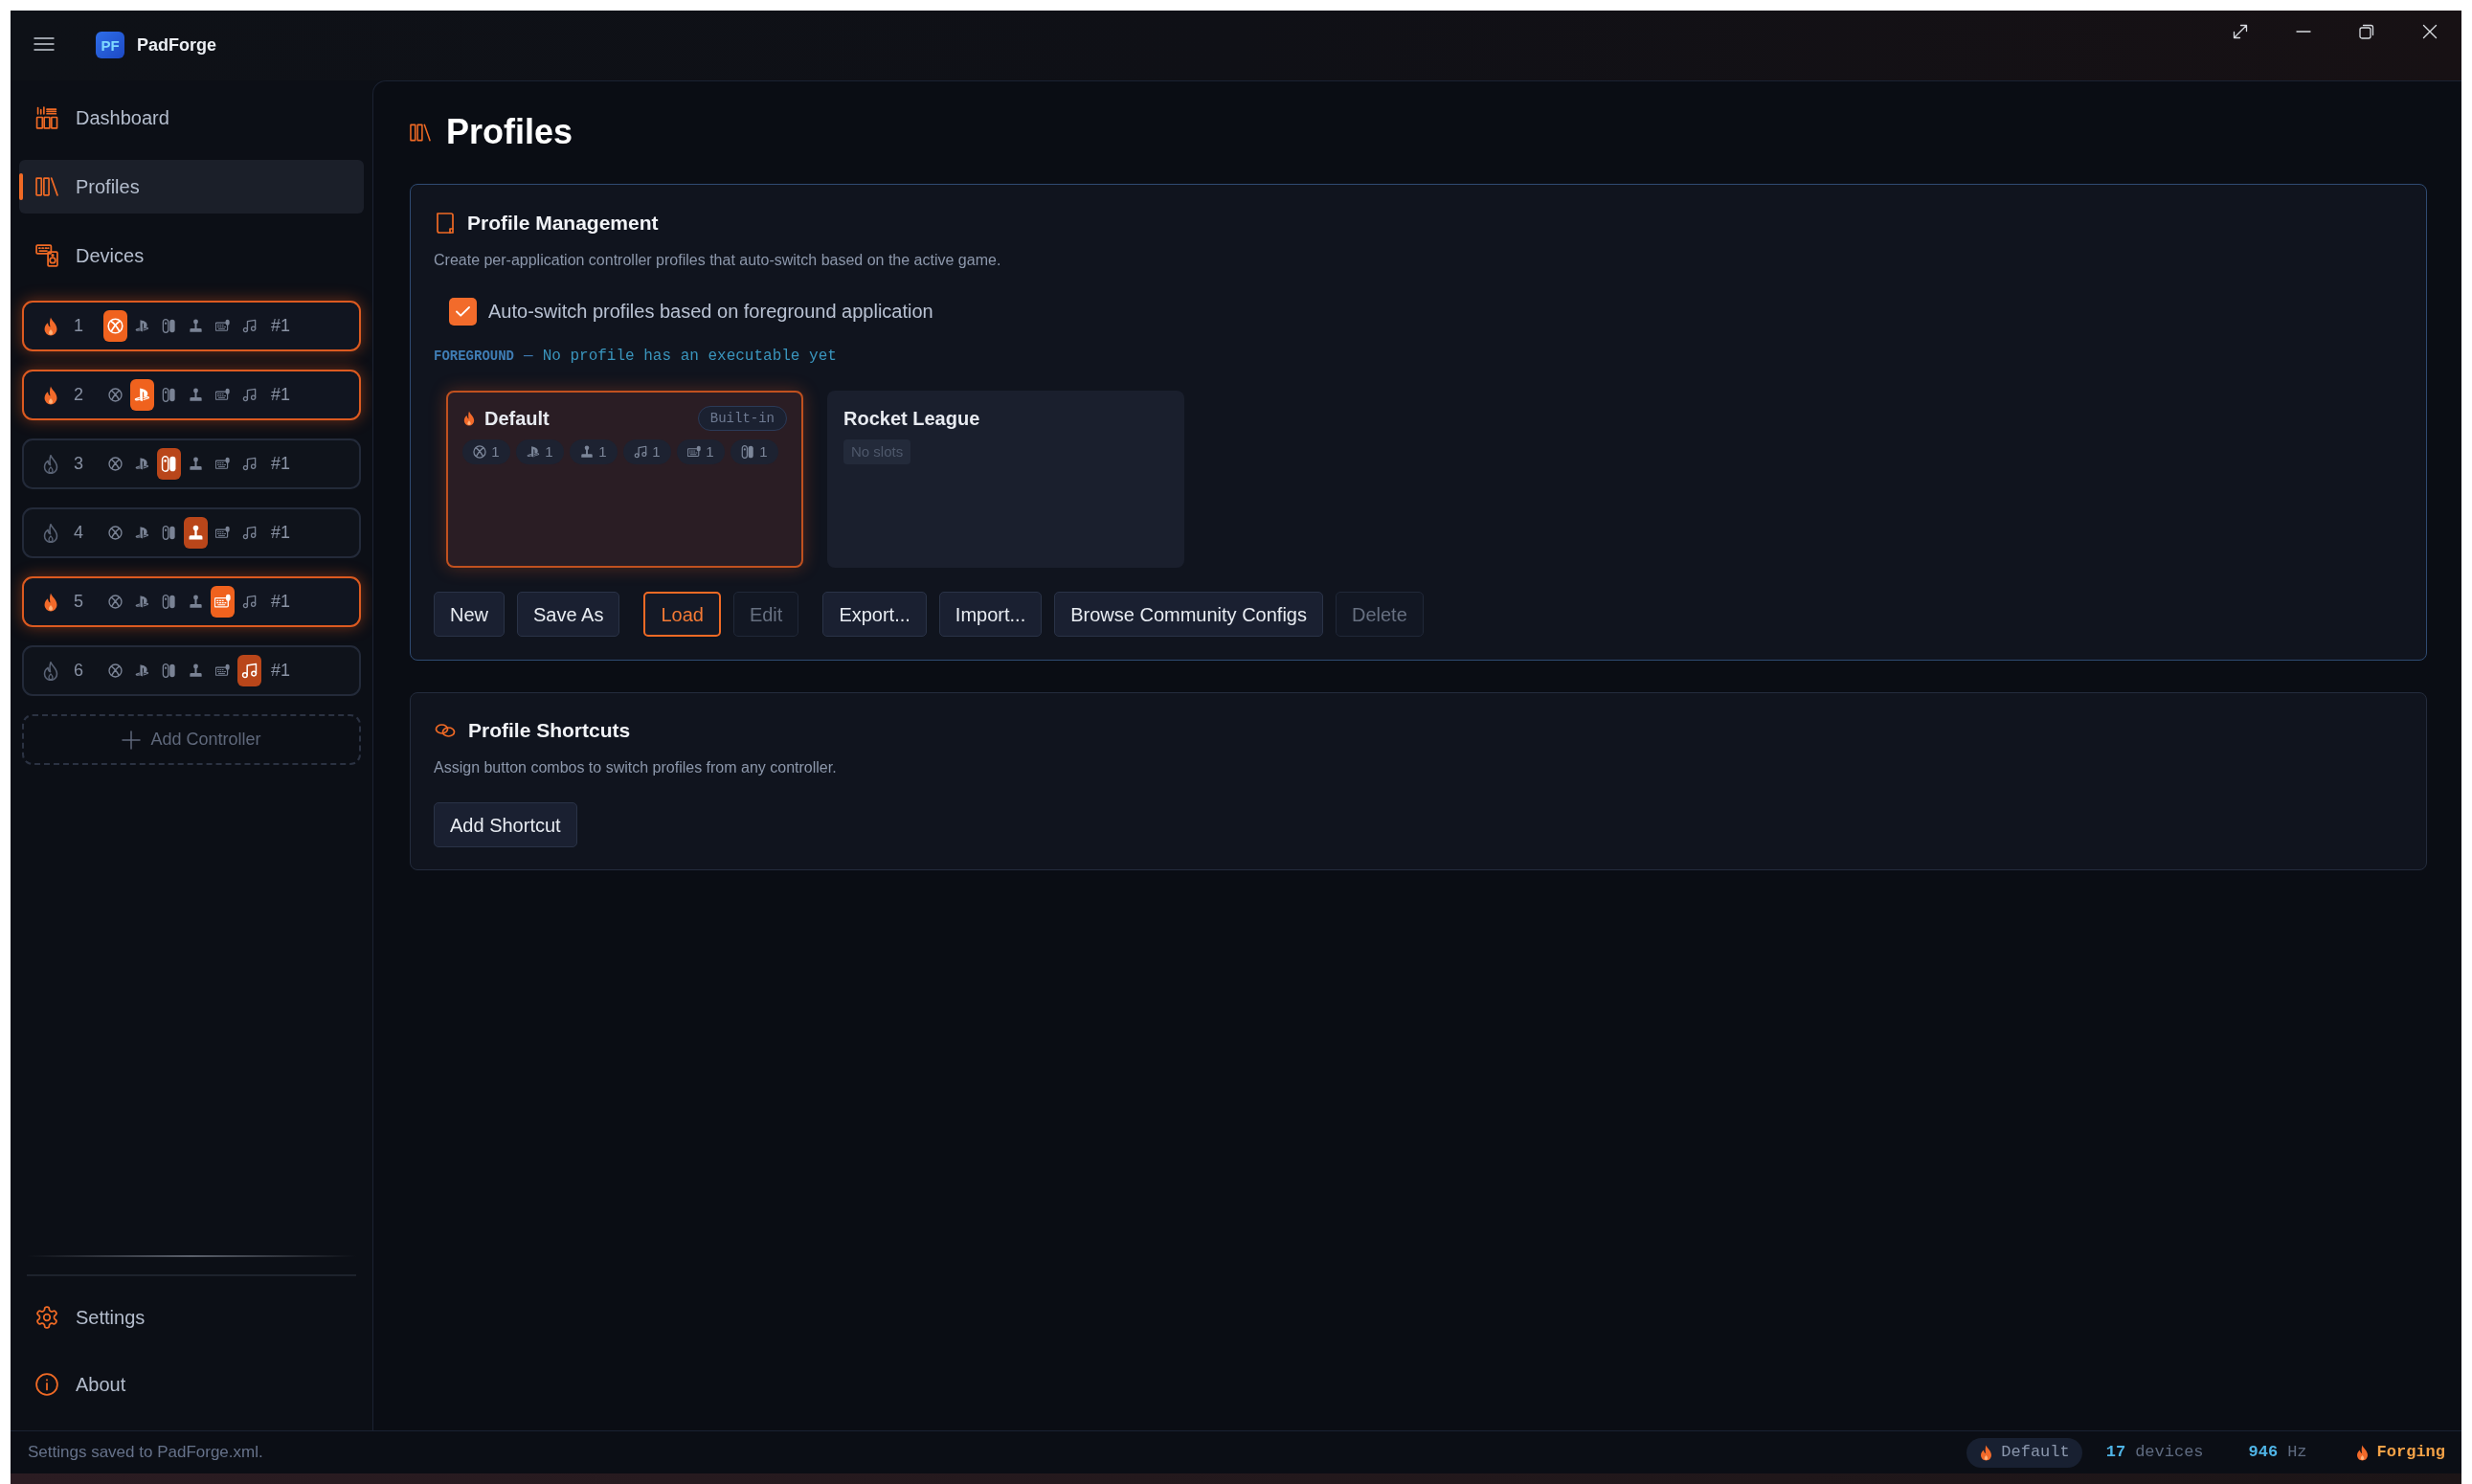 Image resolution: width=2472 pixels, height=1484 pixels. I want to click on controller-slot: 6 #1, so click(191, 670).